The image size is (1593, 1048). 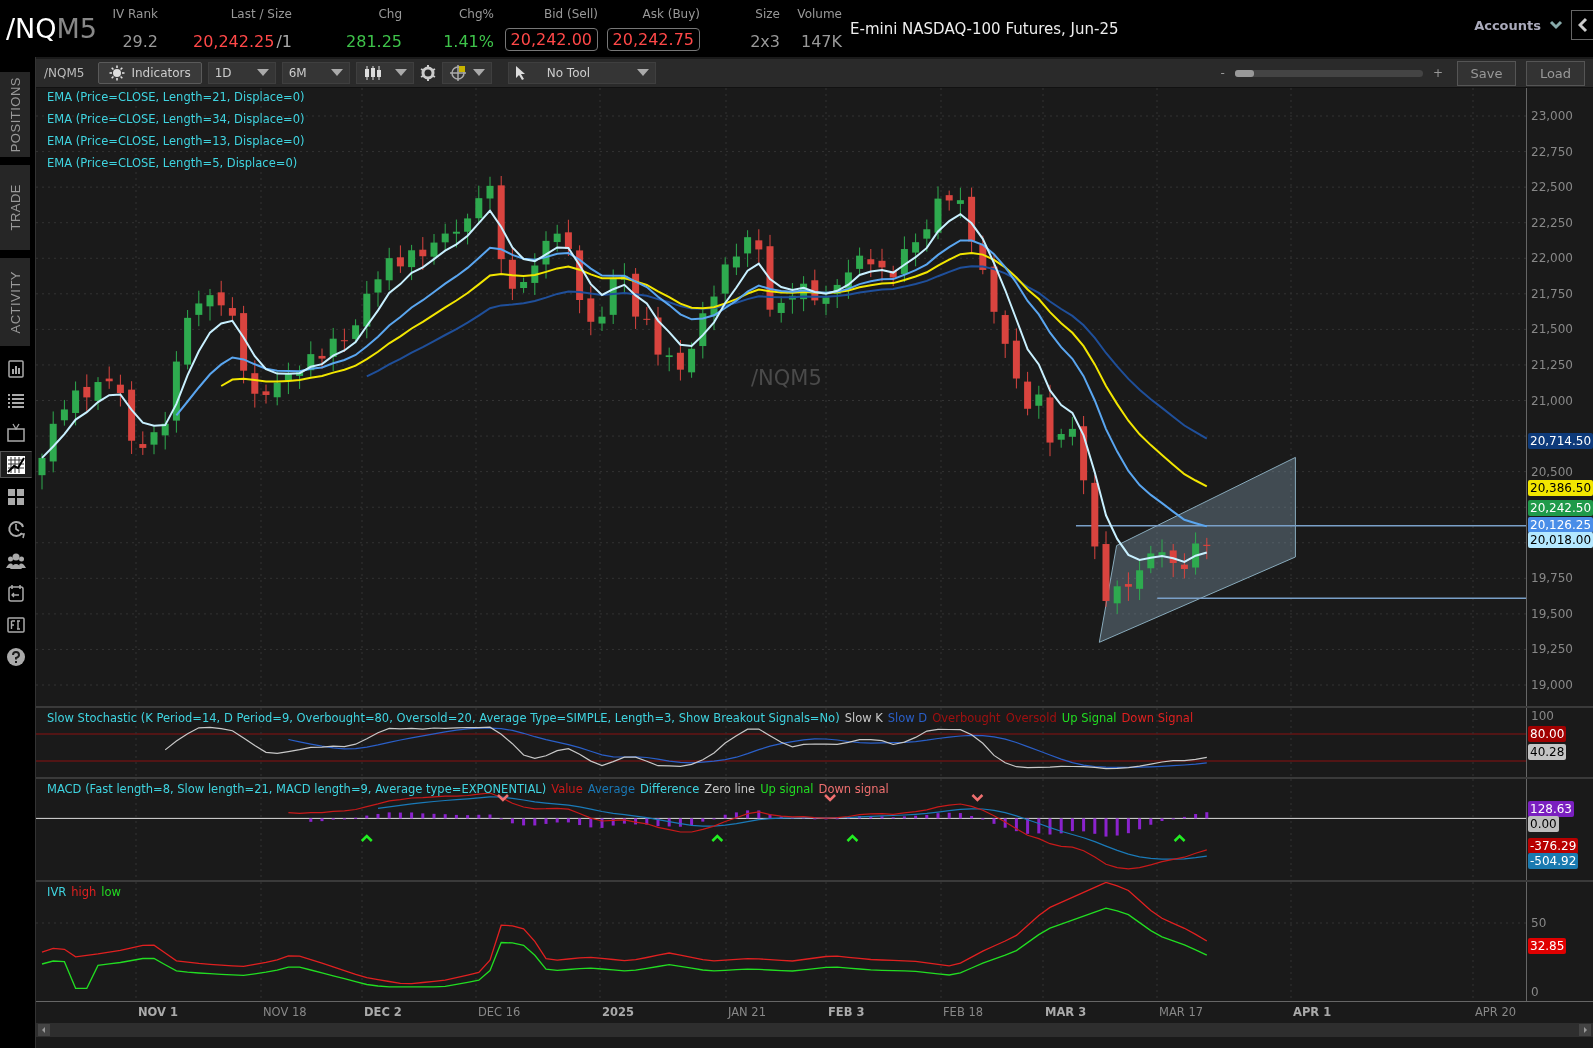 I want to click on grid-icon, so click(x=16, y=496).